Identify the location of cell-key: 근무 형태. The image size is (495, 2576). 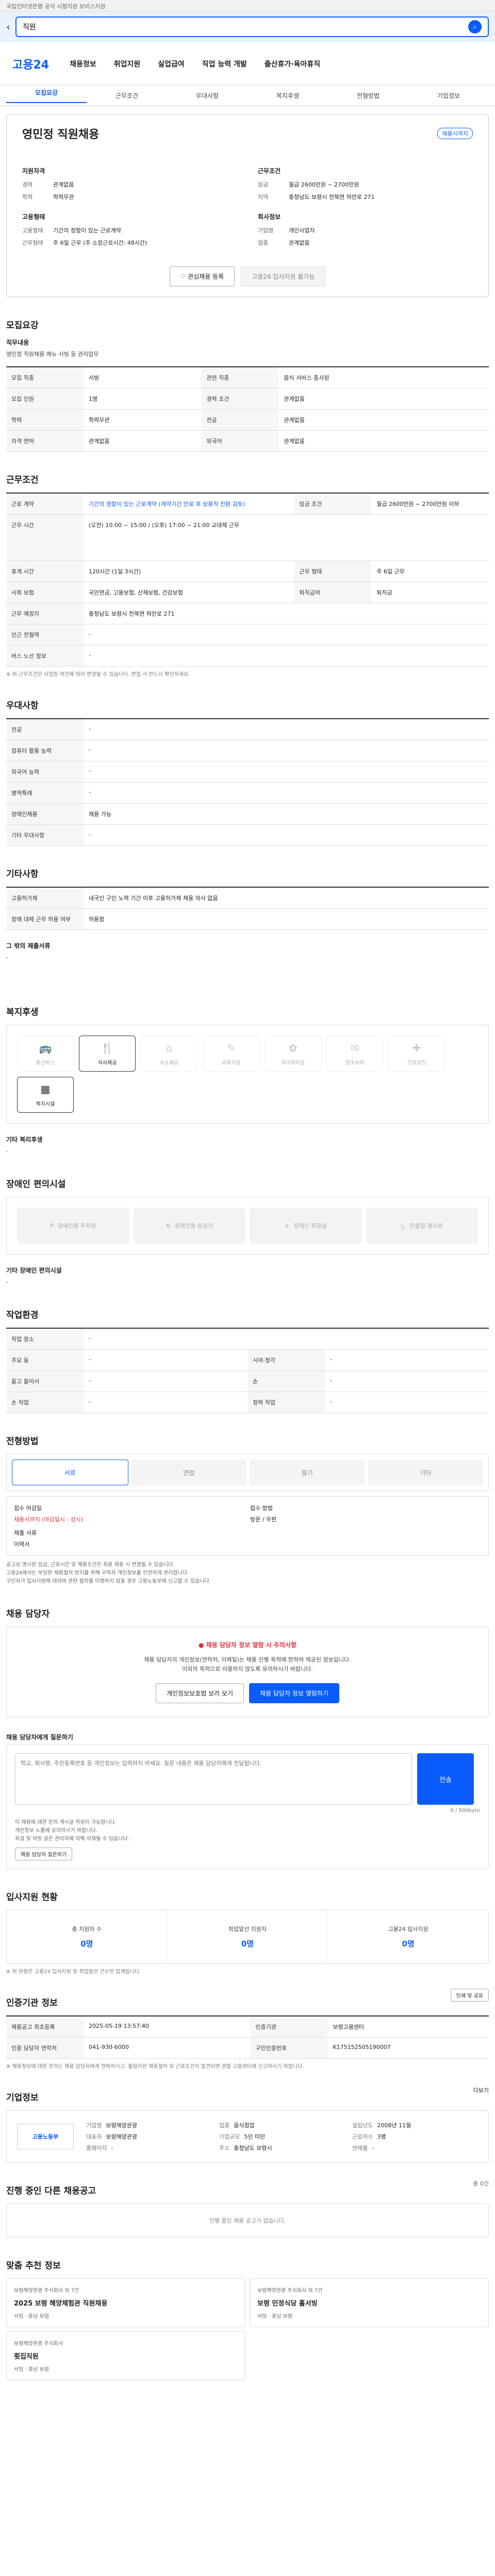
(333, 571).